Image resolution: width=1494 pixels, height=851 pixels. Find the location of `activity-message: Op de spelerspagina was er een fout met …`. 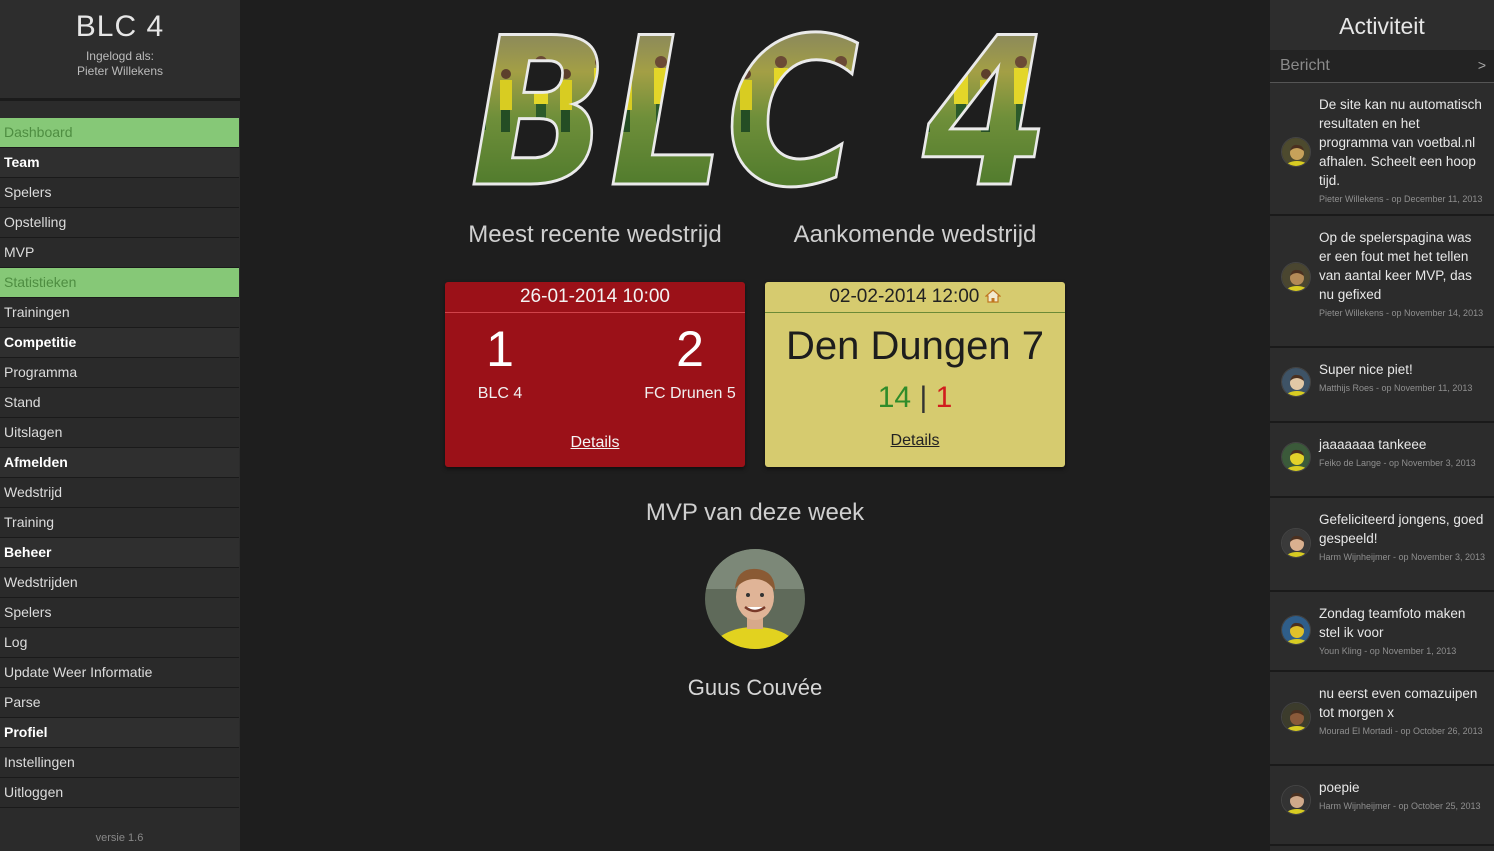

activity-message: Op de spelerspagina was er een fout met … is located at coordinates (1395, 266).